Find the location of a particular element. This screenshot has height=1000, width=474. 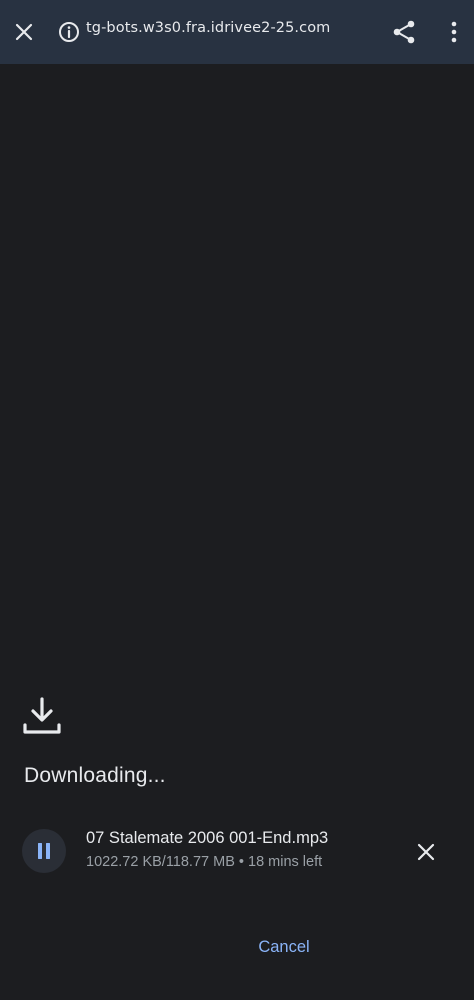

download-progress-text: 1022.72 KB/118.77 MB • 18 mins left is located at coordinates (204, 862).